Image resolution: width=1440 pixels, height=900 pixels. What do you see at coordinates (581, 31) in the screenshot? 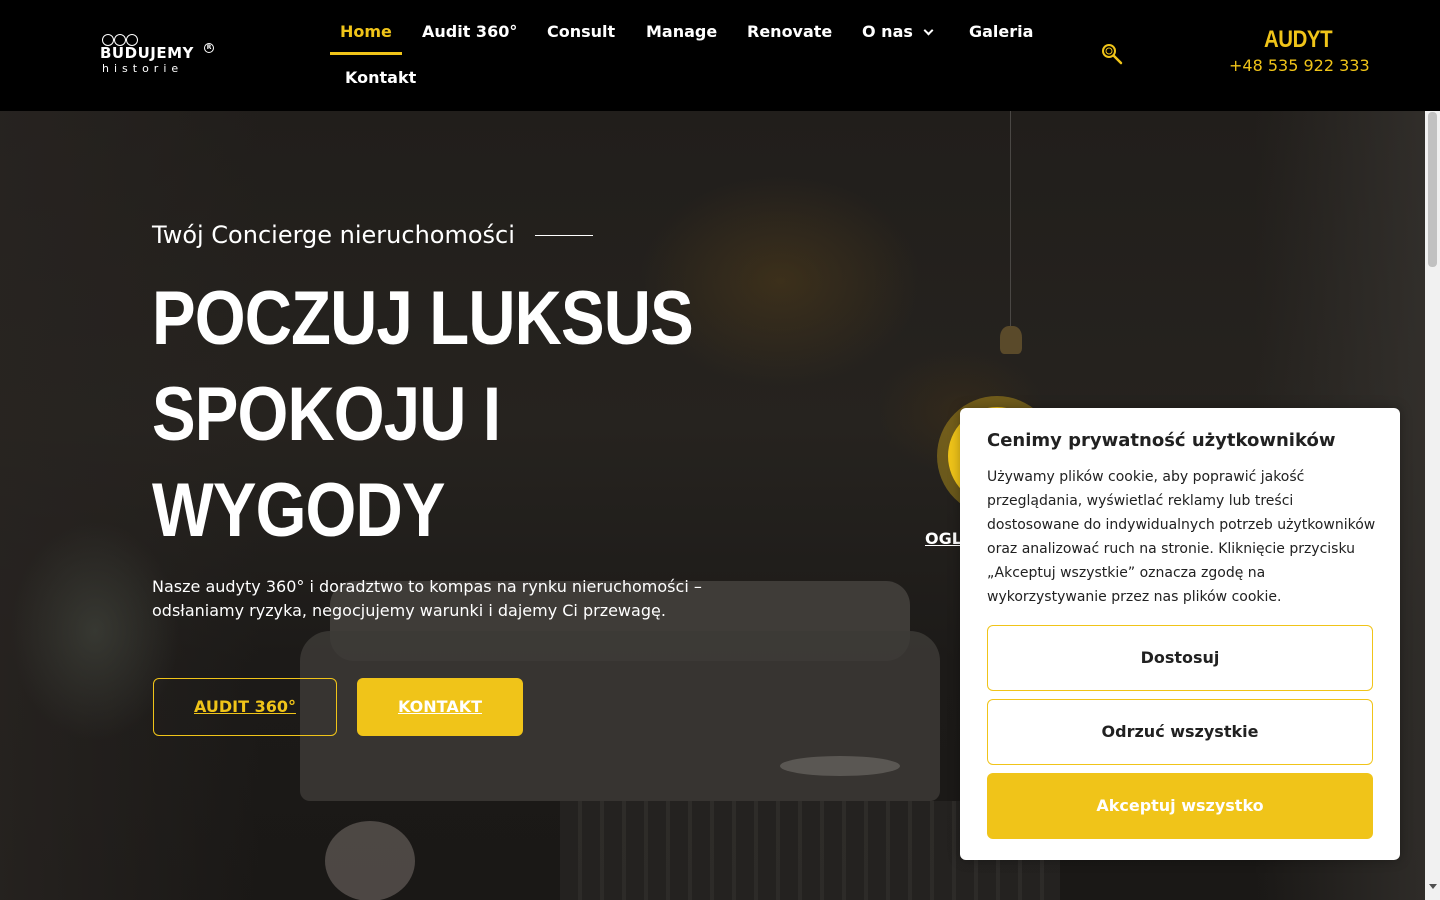
I see `nav-item-consult: Consult` at bounding box center [581, 31].